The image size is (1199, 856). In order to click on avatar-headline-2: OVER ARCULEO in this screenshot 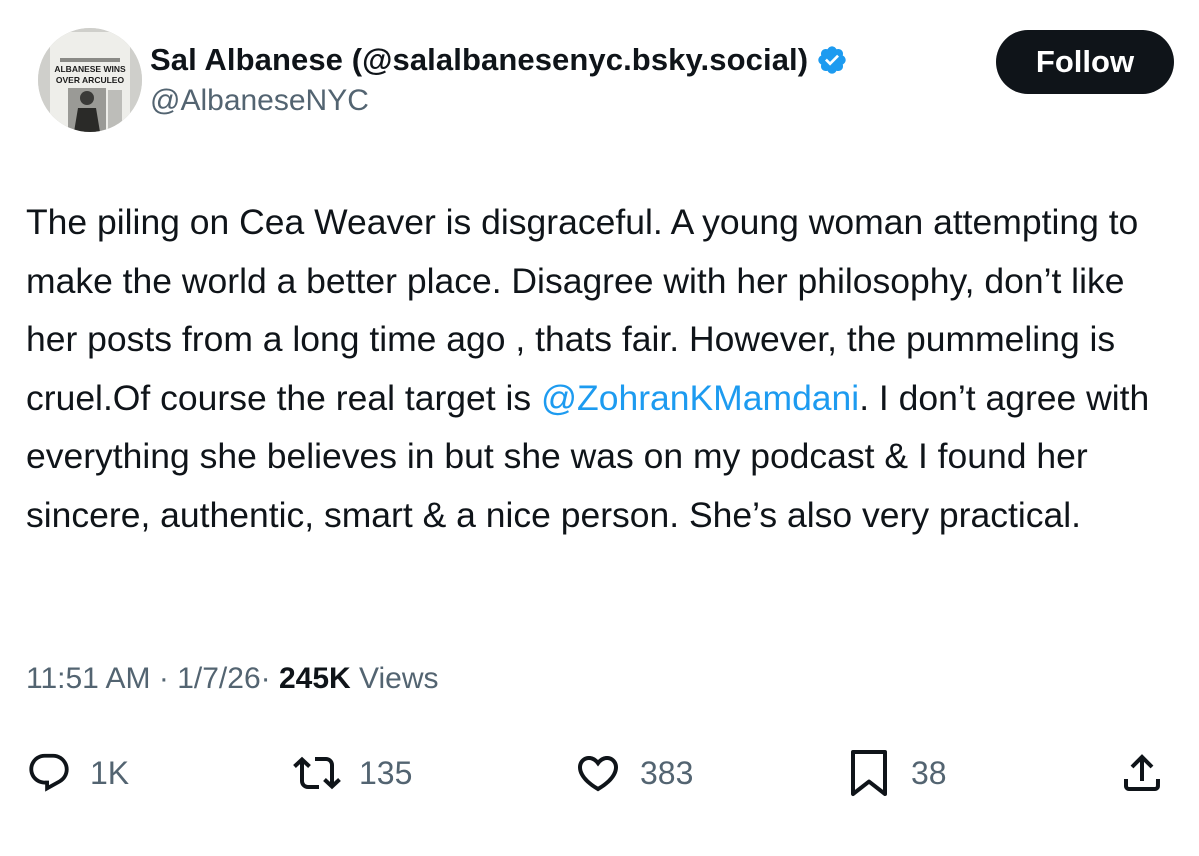, I will do `click(90, 80)`.